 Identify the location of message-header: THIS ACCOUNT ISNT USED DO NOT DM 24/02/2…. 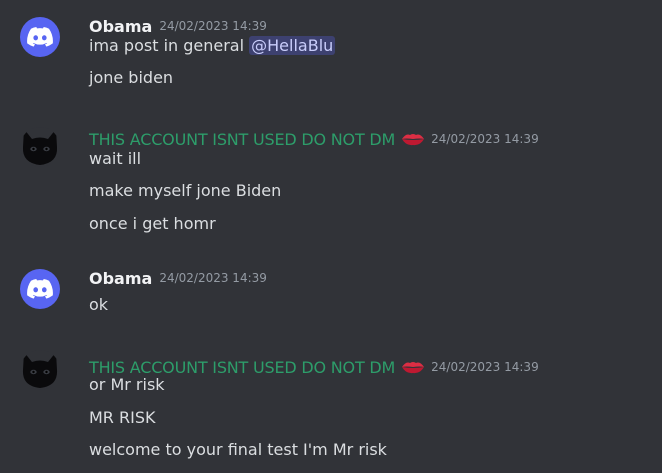
(314, 139).